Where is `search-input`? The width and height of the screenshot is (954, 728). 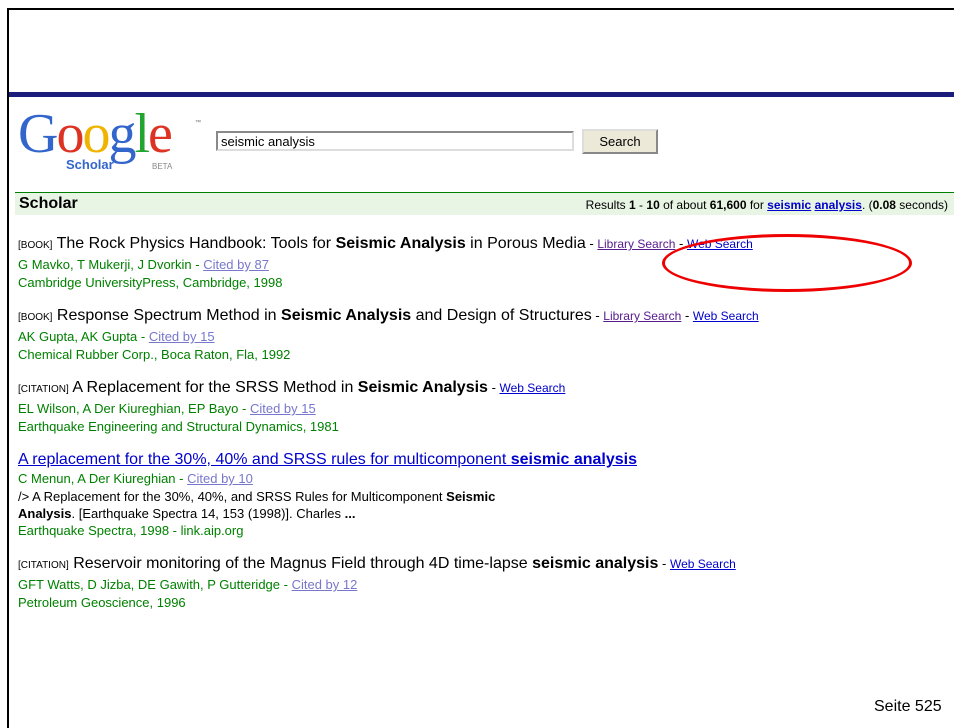
search-input is located at coordinates (395, 141).